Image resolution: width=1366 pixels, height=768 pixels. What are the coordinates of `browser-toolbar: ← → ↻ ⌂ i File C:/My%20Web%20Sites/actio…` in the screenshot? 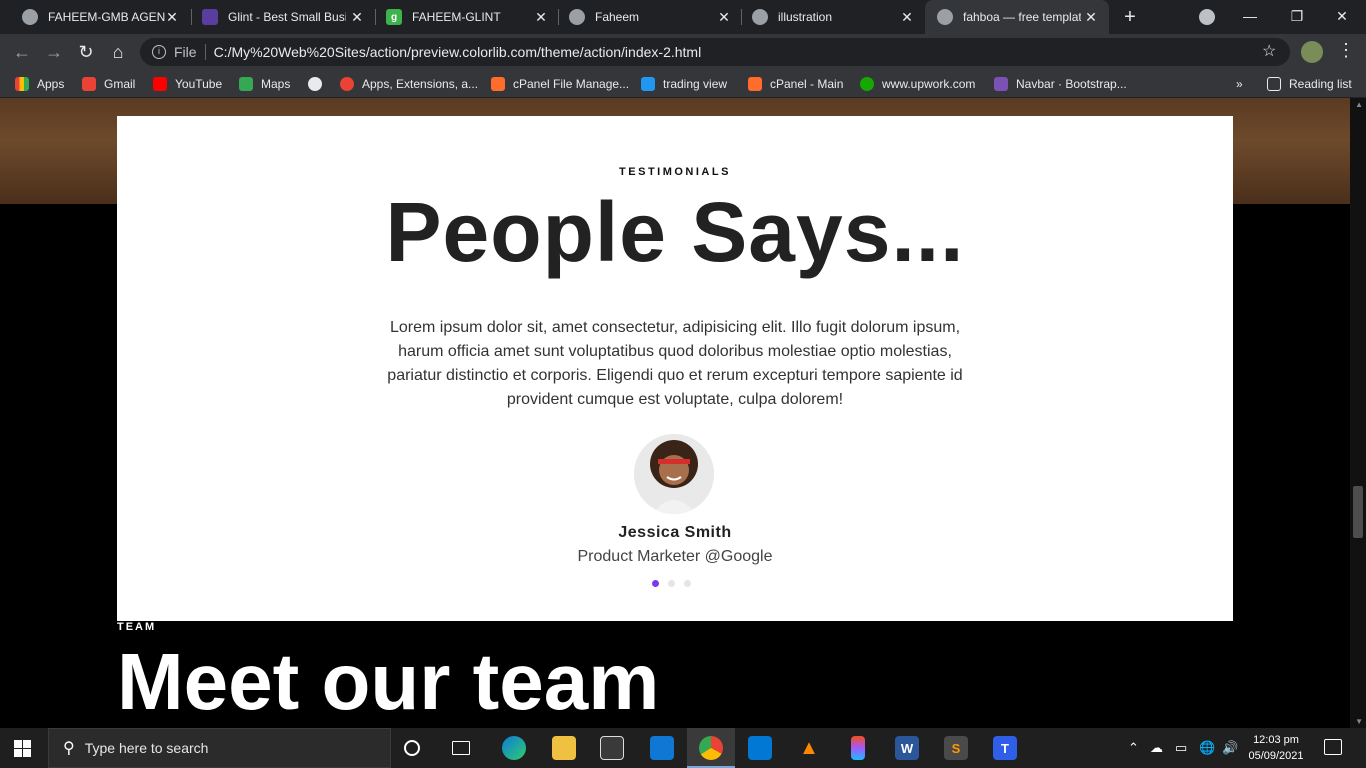 It's located at (683, 52).